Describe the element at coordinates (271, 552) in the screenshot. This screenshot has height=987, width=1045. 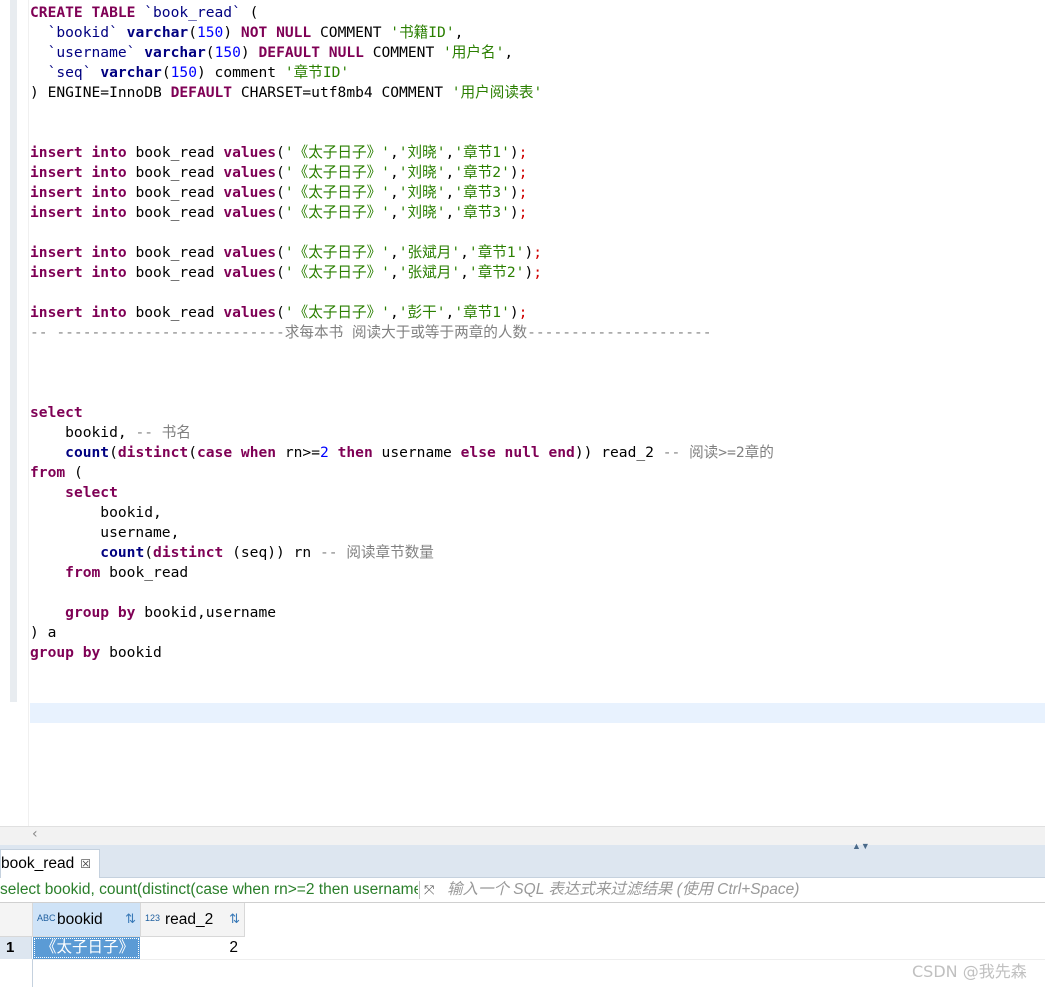
I see `code-token: (seq)) rn` at that location.